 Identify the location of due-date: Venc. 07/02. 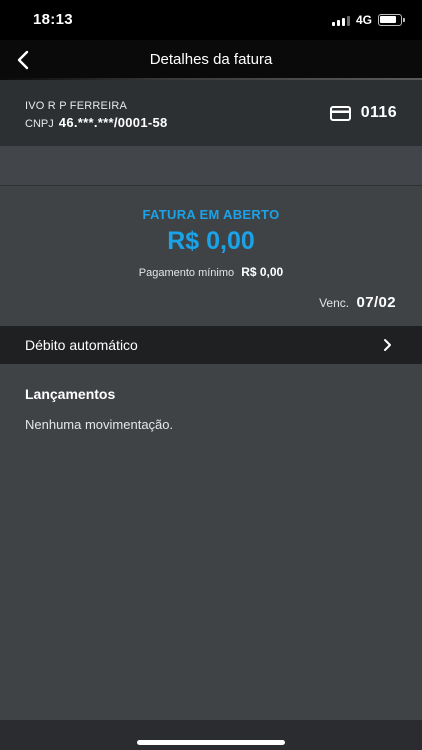
(357, 302).